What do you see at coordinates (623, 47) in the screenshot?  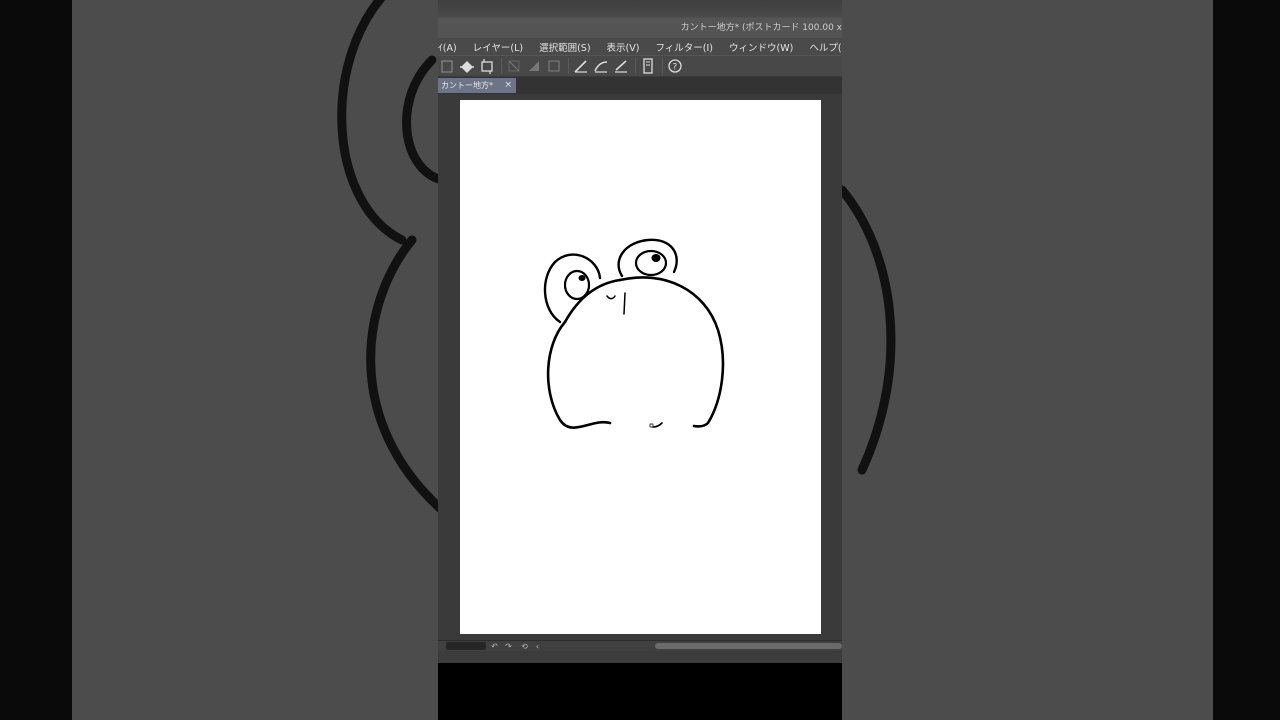 I see `menu-item-view: 表示(V)` at bounding box center [623, 47].